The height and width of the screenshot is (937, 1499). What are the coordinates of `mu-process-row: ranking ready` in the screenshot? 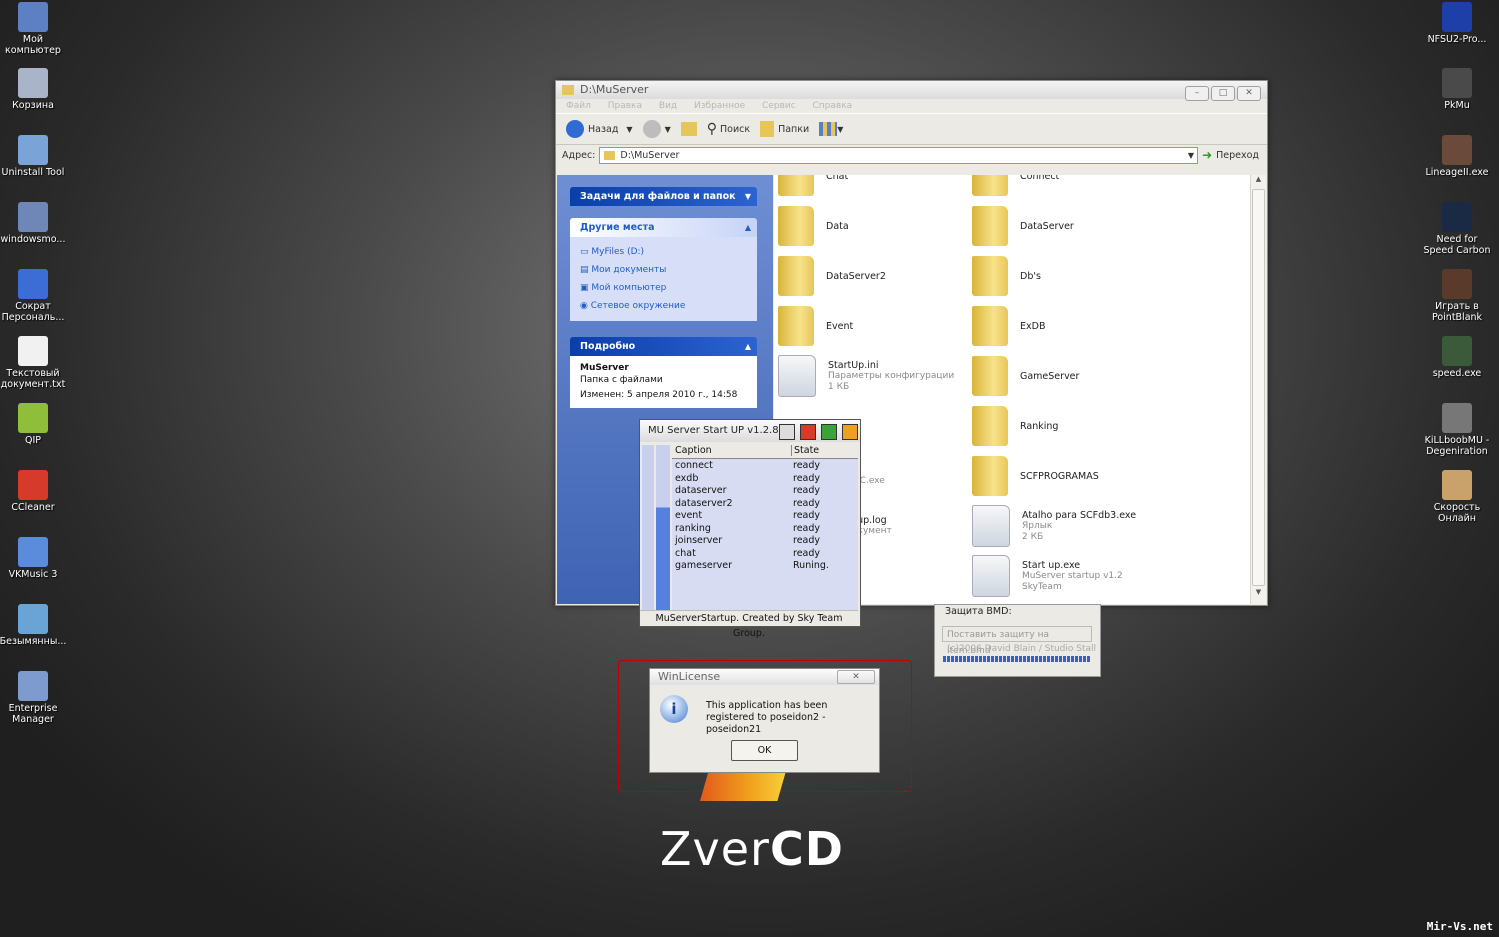 It's located at (765, 529).